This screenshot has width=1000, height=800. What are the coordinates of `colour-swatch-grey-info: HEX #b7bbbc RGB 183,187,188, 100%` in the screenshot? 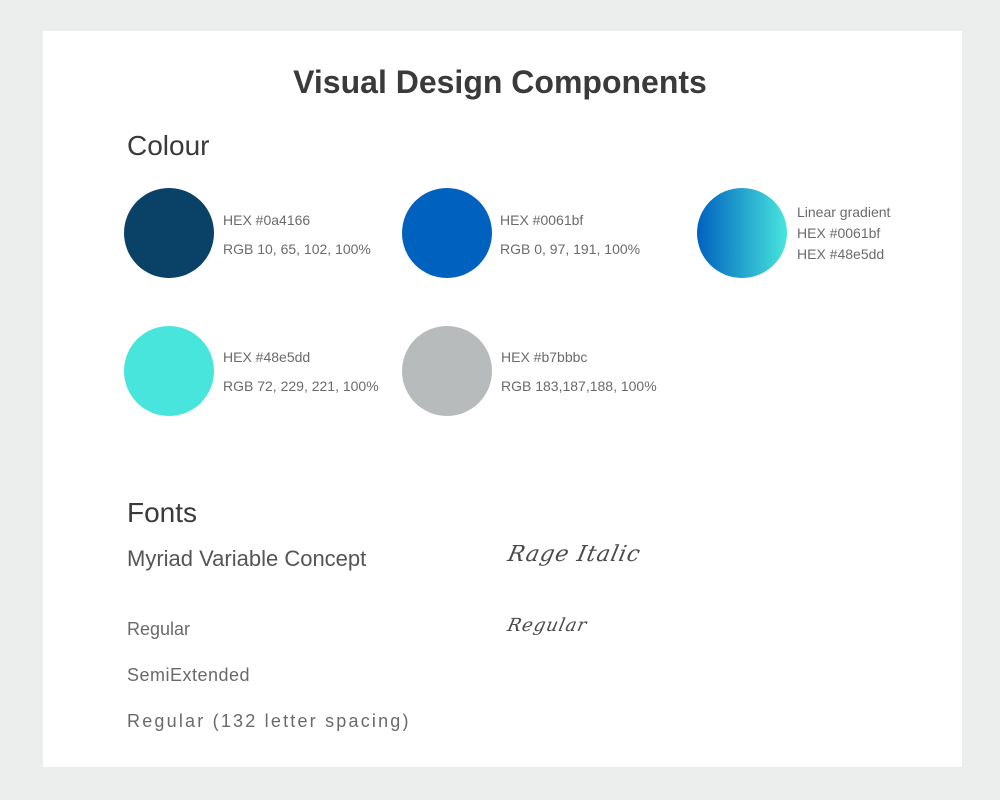 It's located at (579, 371).